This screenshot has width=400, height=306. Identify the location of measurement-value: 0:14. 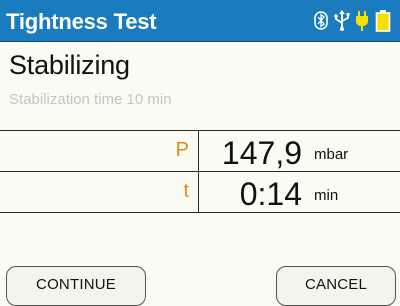
(270, 194).